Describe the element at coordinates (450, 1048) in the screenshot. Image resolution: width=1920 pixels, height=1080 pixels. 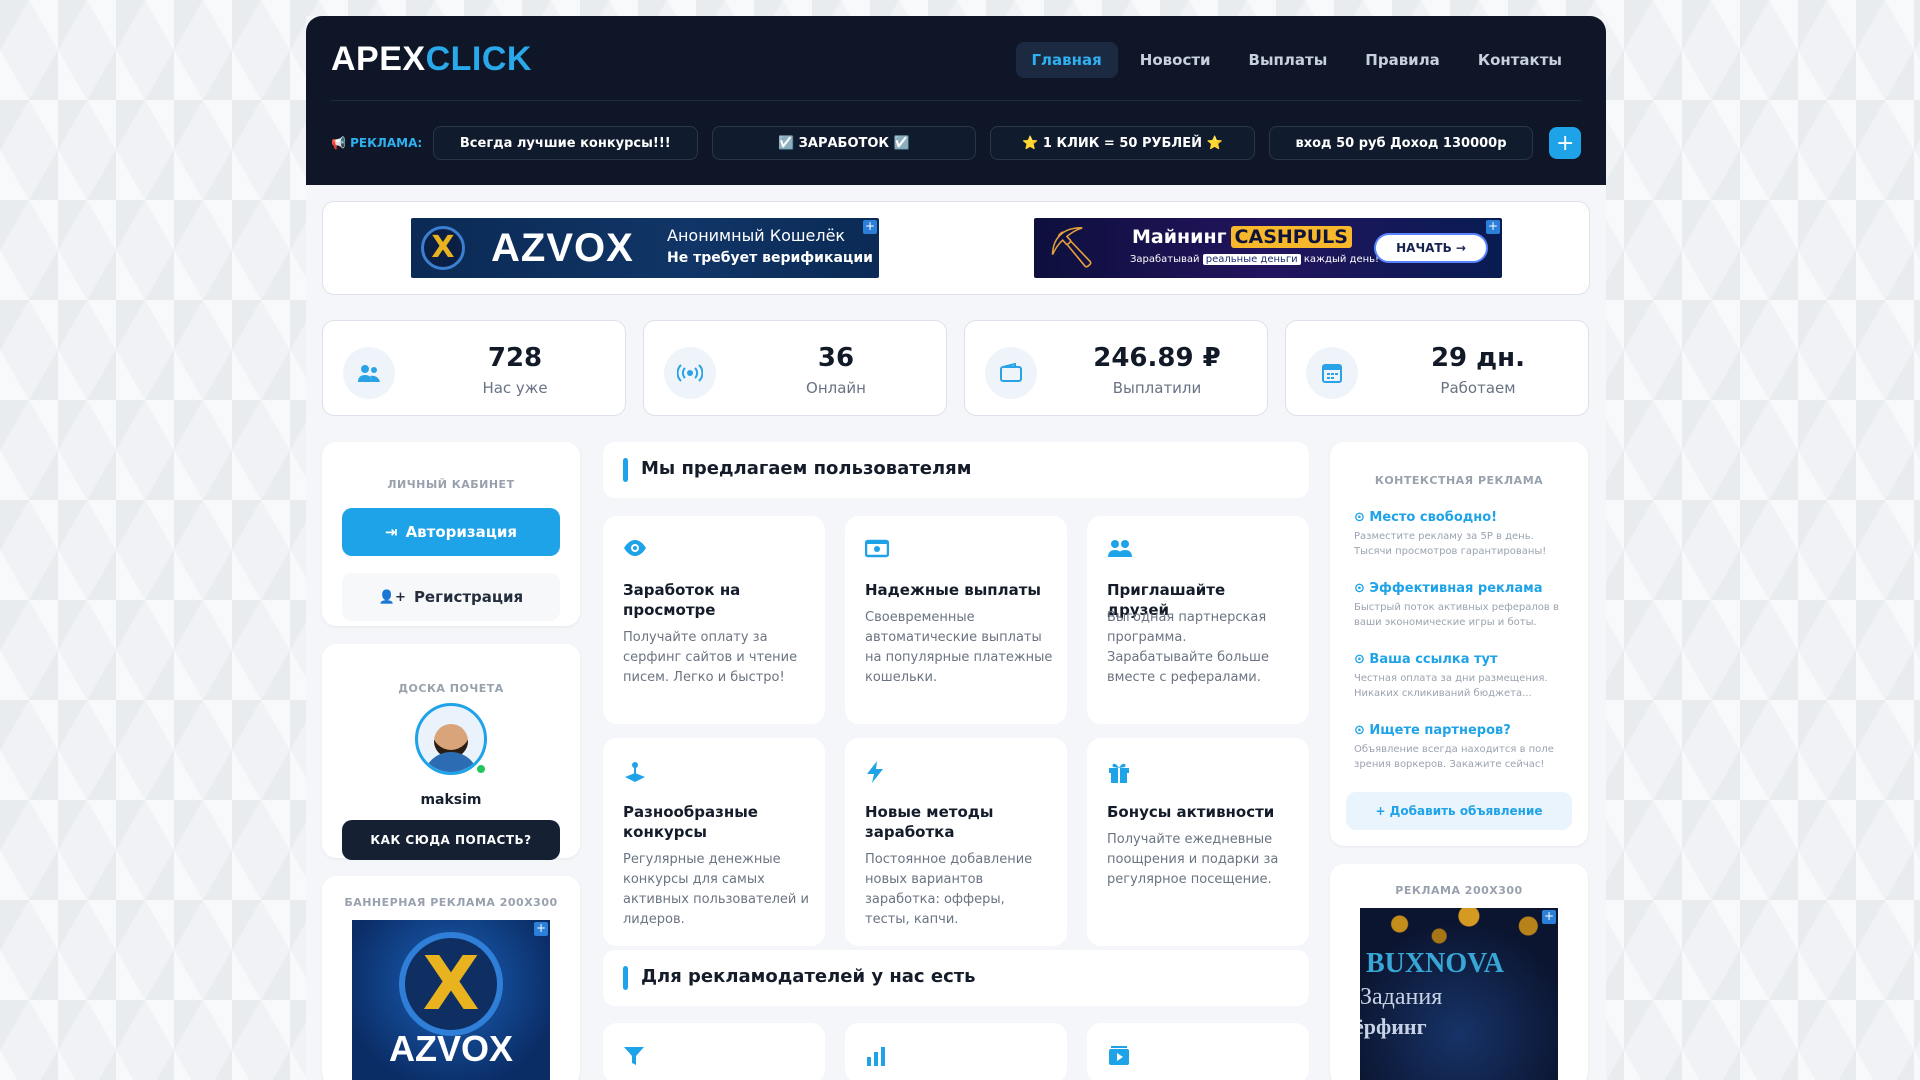
I see `azvox-side-brand: AZVOX` at that location.